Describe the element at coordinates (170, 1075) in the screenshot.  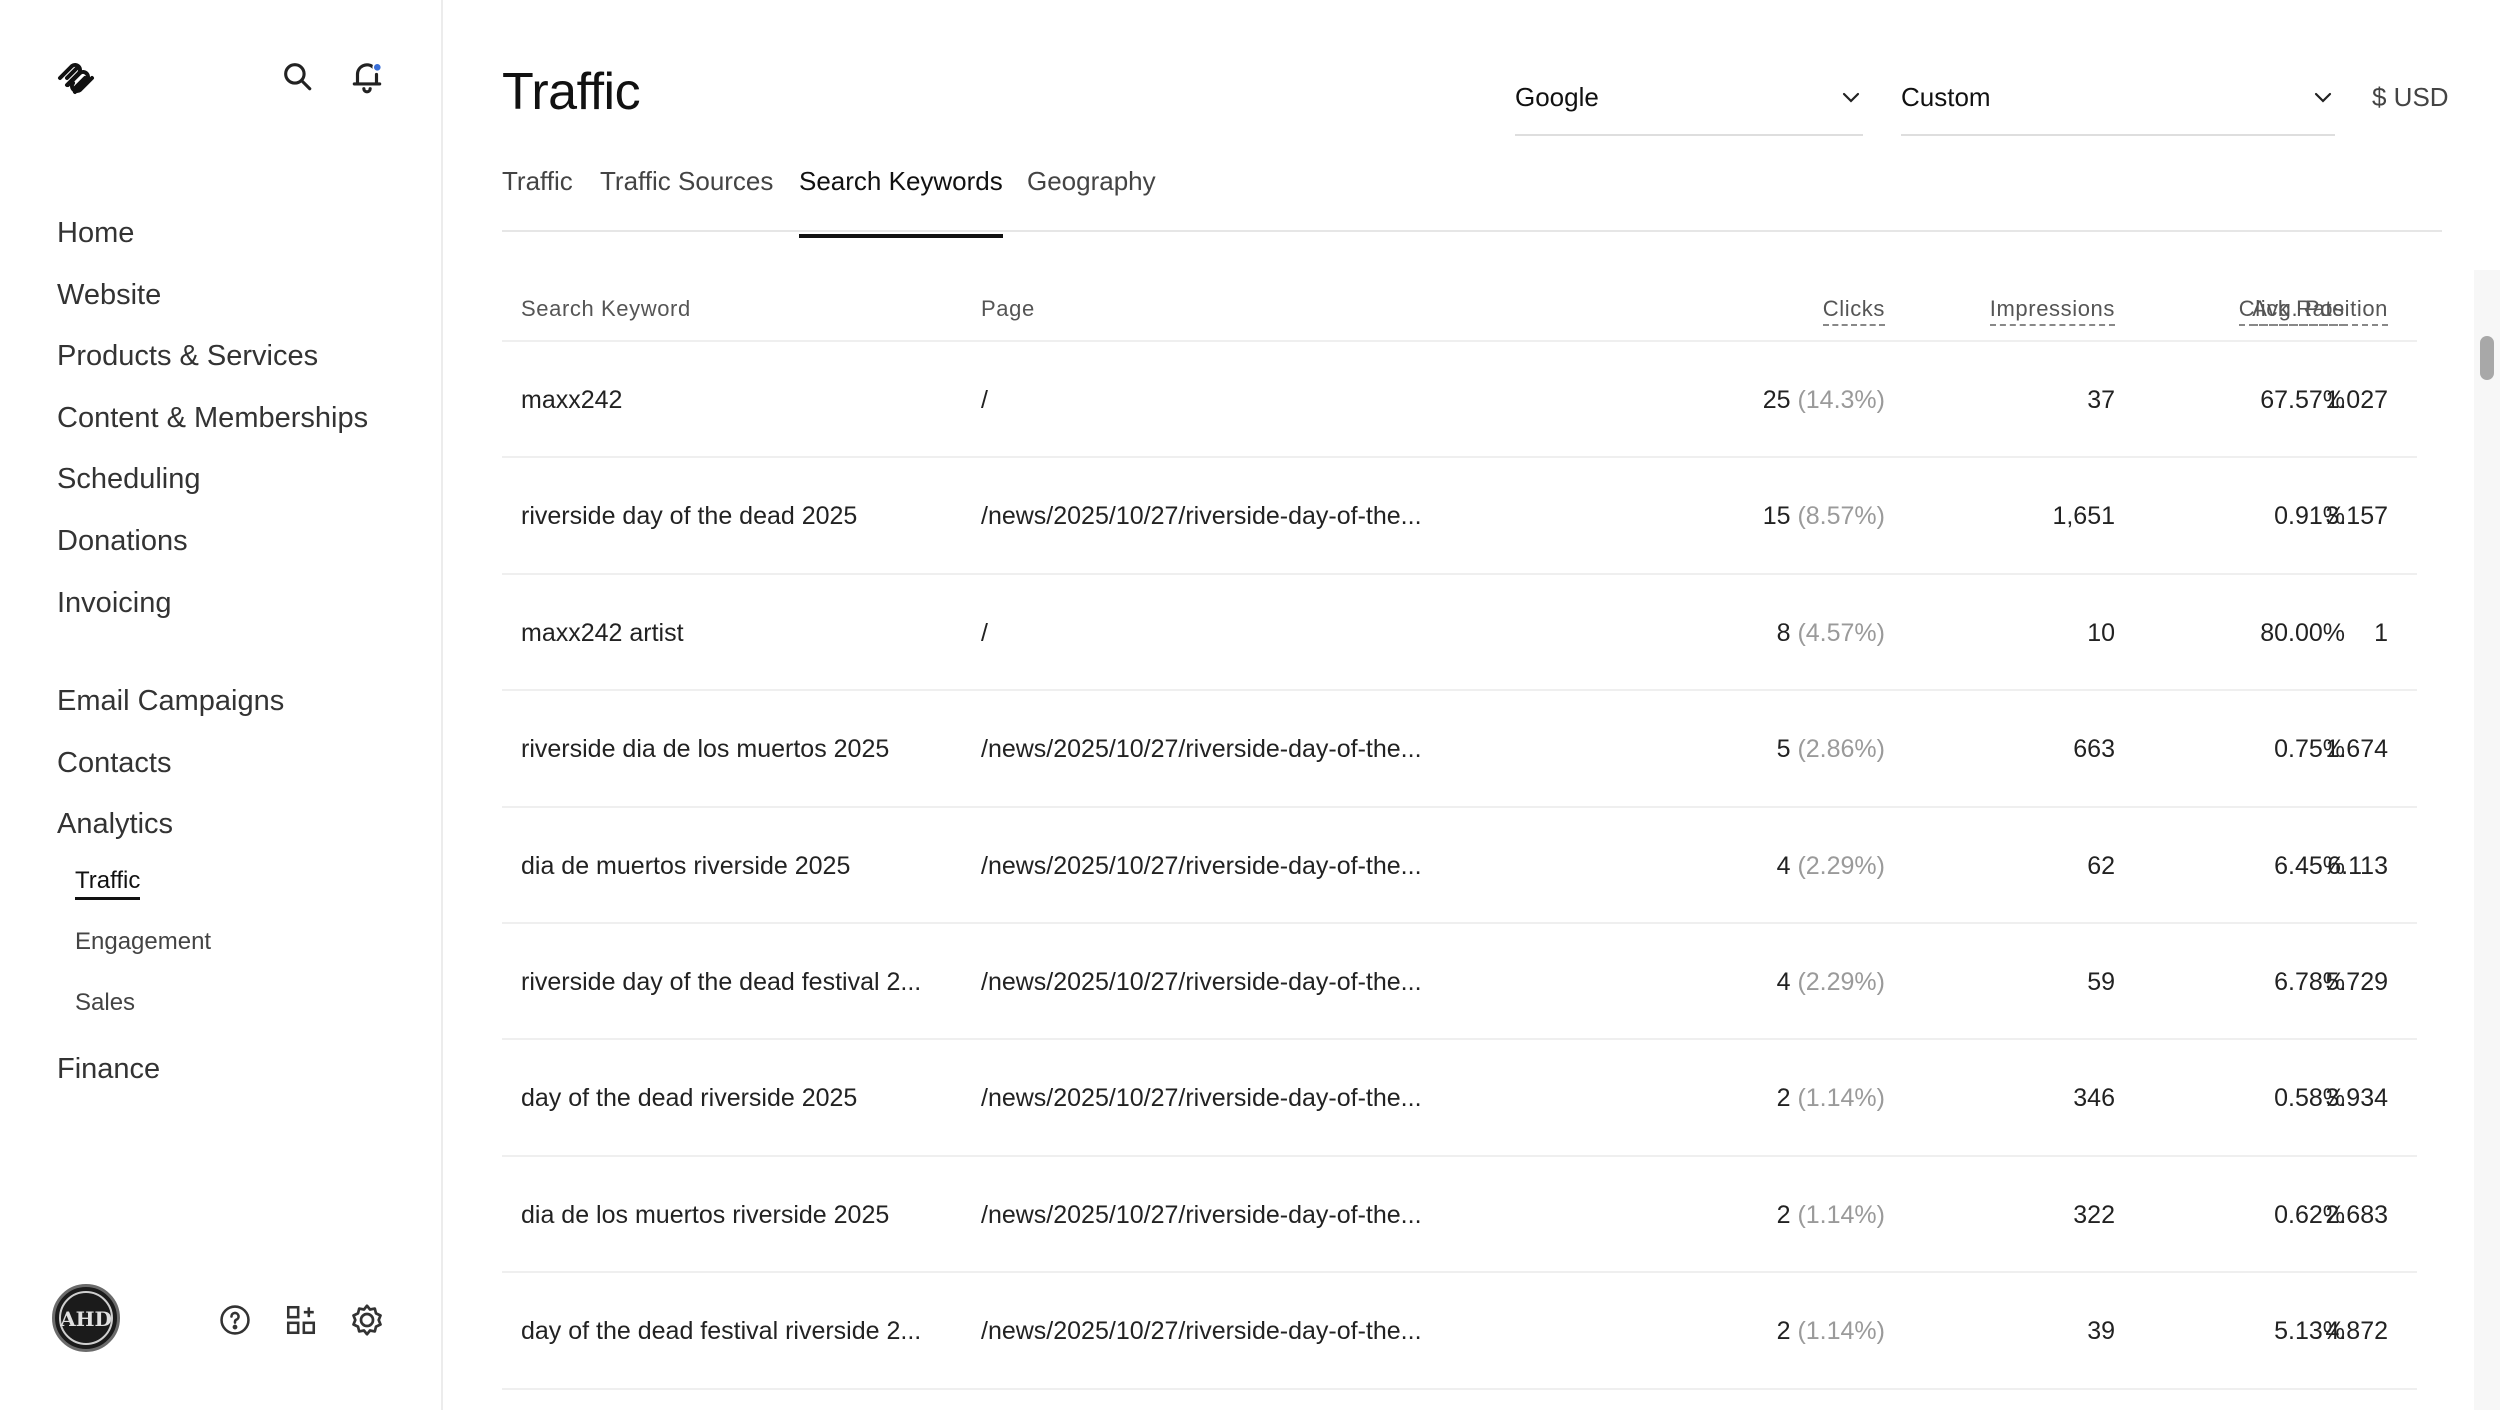
I see `nav-item-finance: Finance` at that location.